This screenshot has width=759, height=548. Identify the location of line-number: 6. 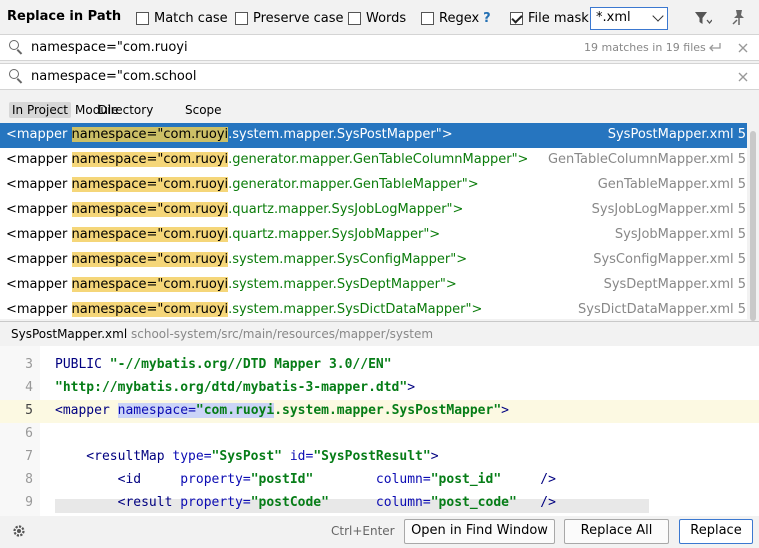
(29, 433).